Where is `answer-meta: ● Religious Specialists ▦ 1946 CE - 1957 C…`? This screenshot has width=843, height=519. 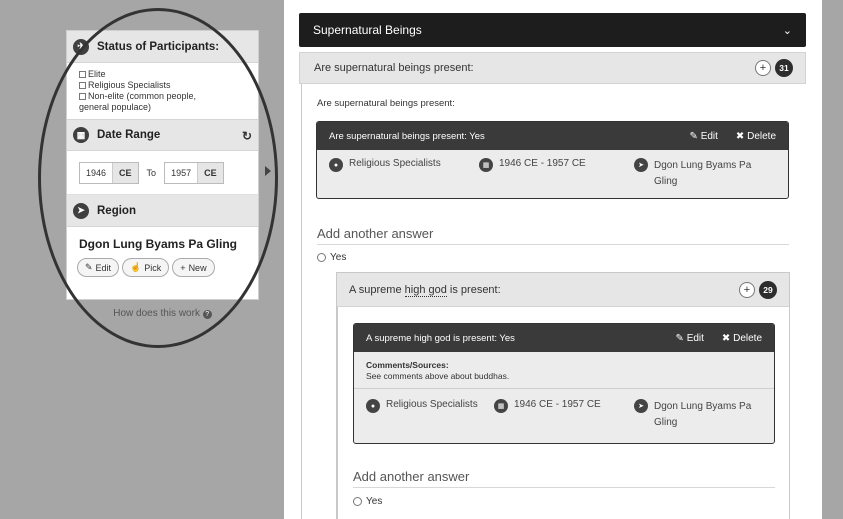
answer-meta: ● Religious Specialists ▦ 1946 CE - 1957 C… is located at coordinates (552, 174).